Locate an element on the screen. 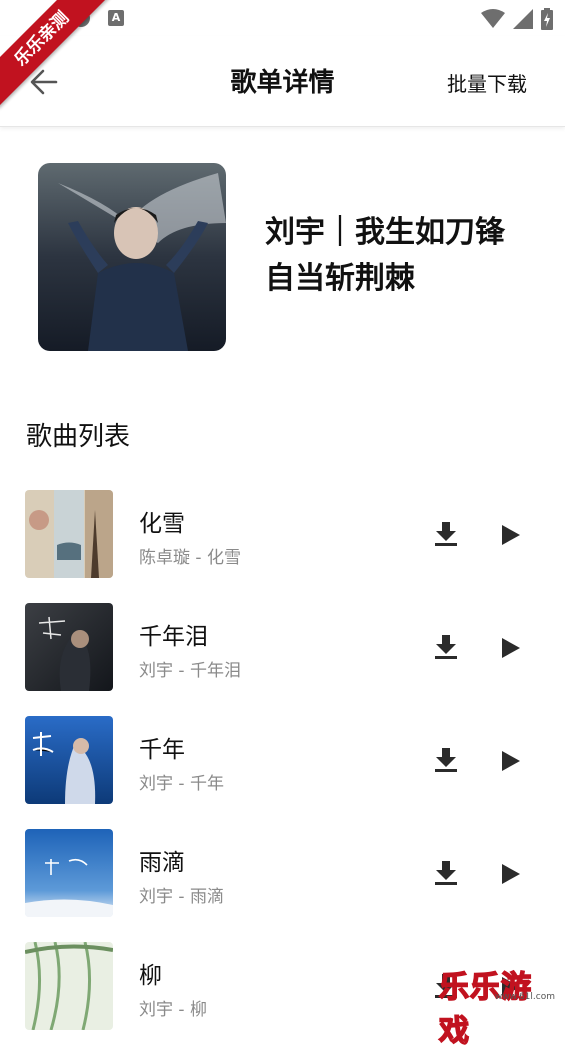 The height and width of the screenshot is (1055, 565). cover-image is located at coordinates (132, 257).